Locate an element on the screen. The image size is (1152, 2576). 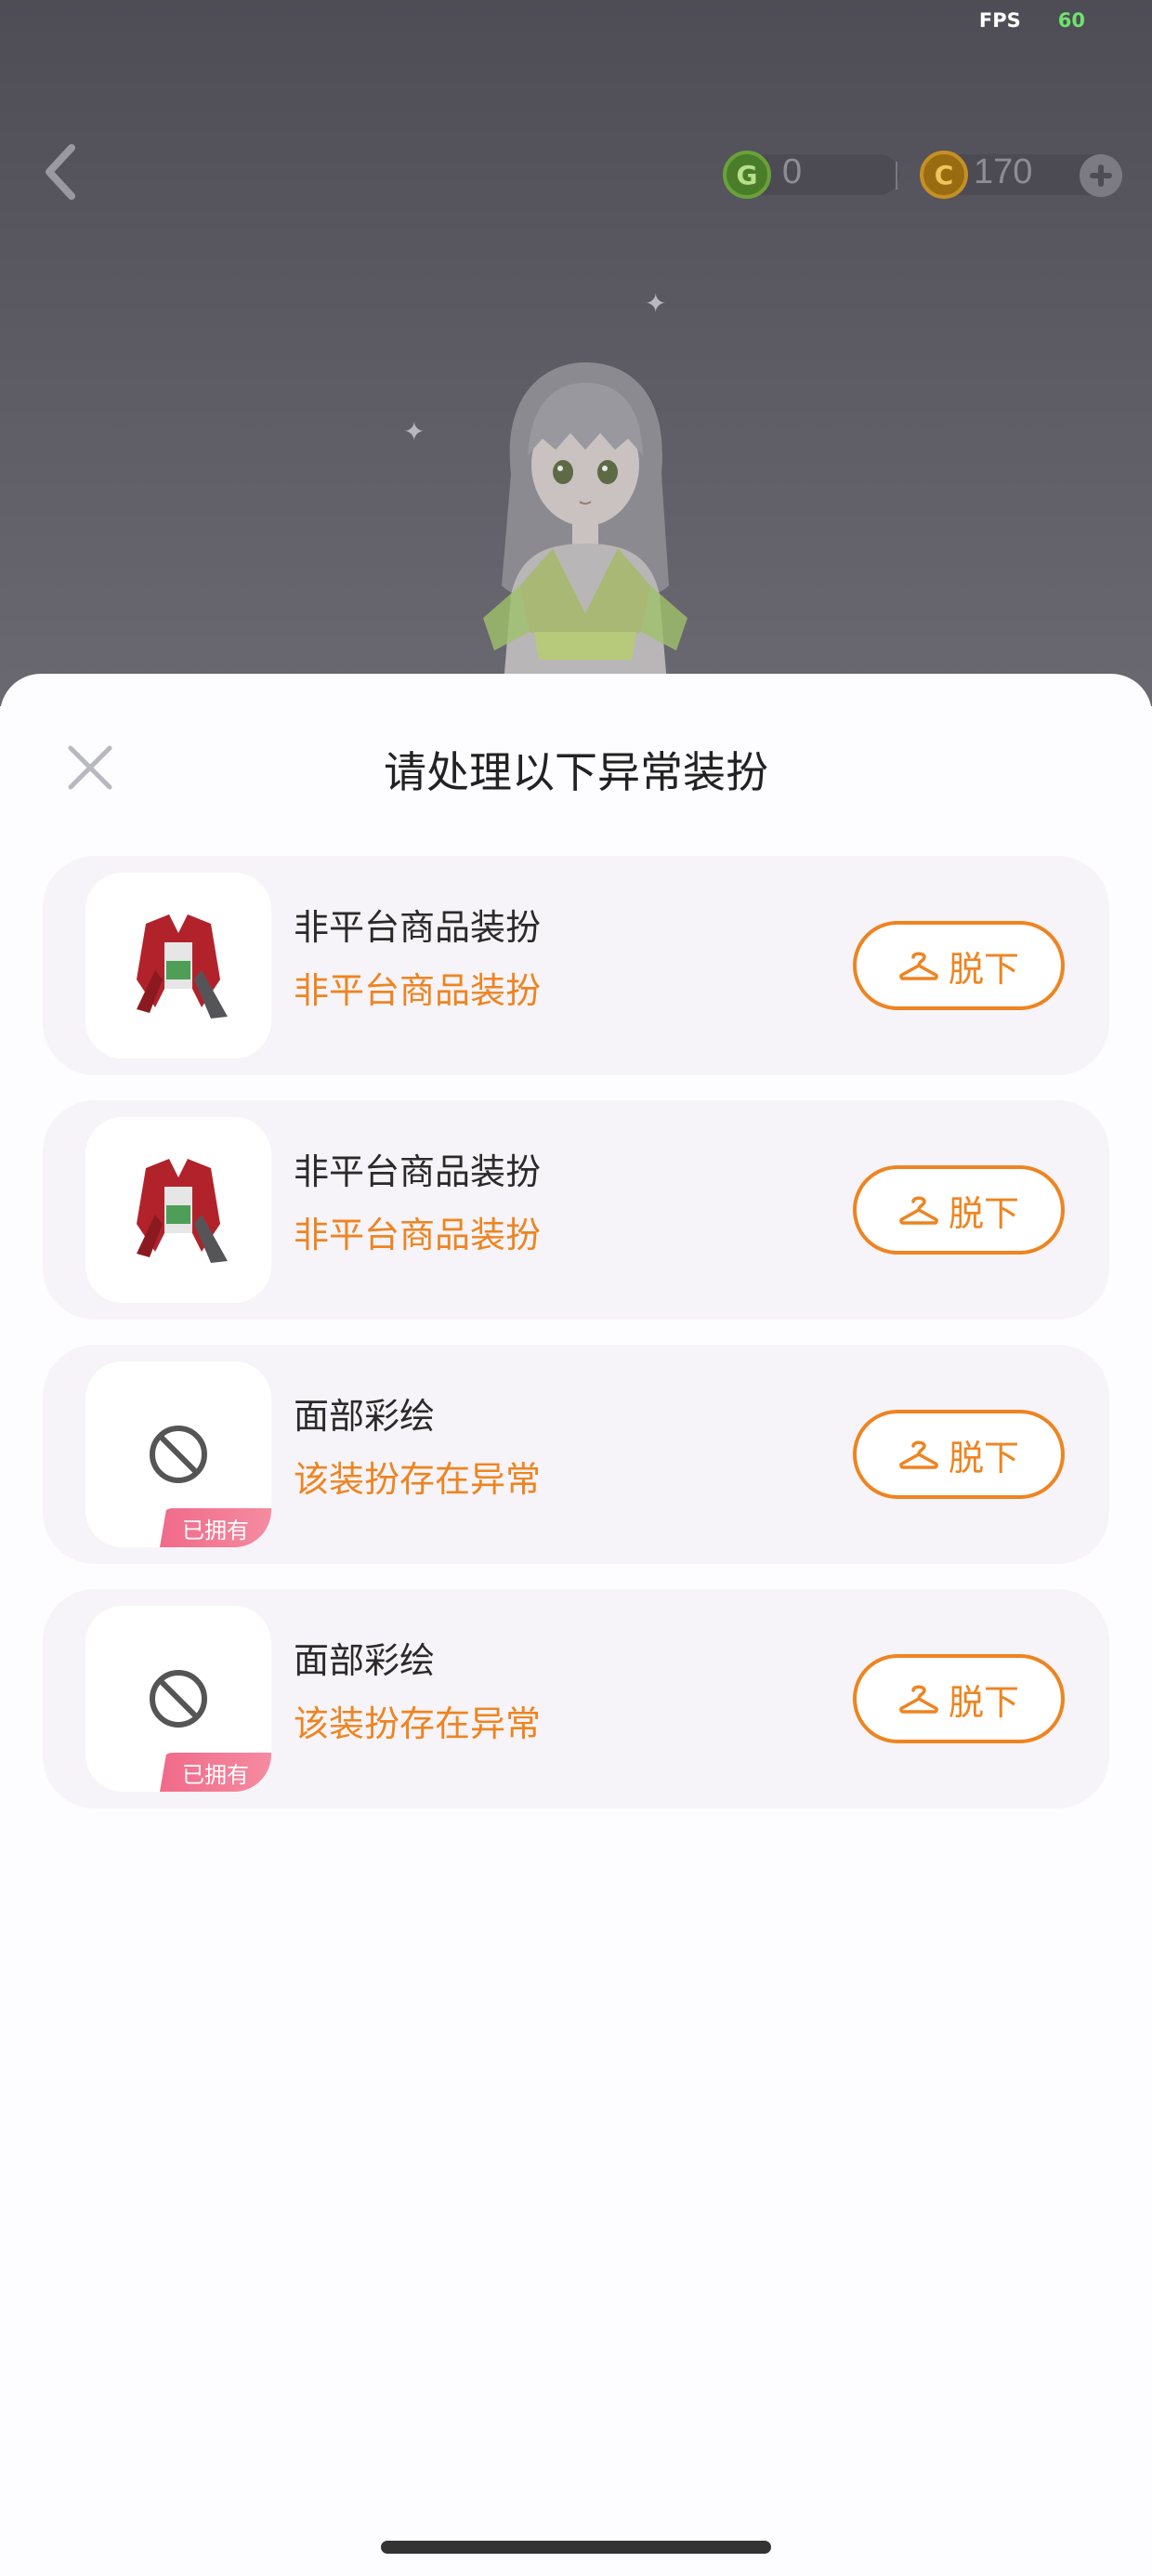
fps-value: 60 is located at coordinates (1071, 20).